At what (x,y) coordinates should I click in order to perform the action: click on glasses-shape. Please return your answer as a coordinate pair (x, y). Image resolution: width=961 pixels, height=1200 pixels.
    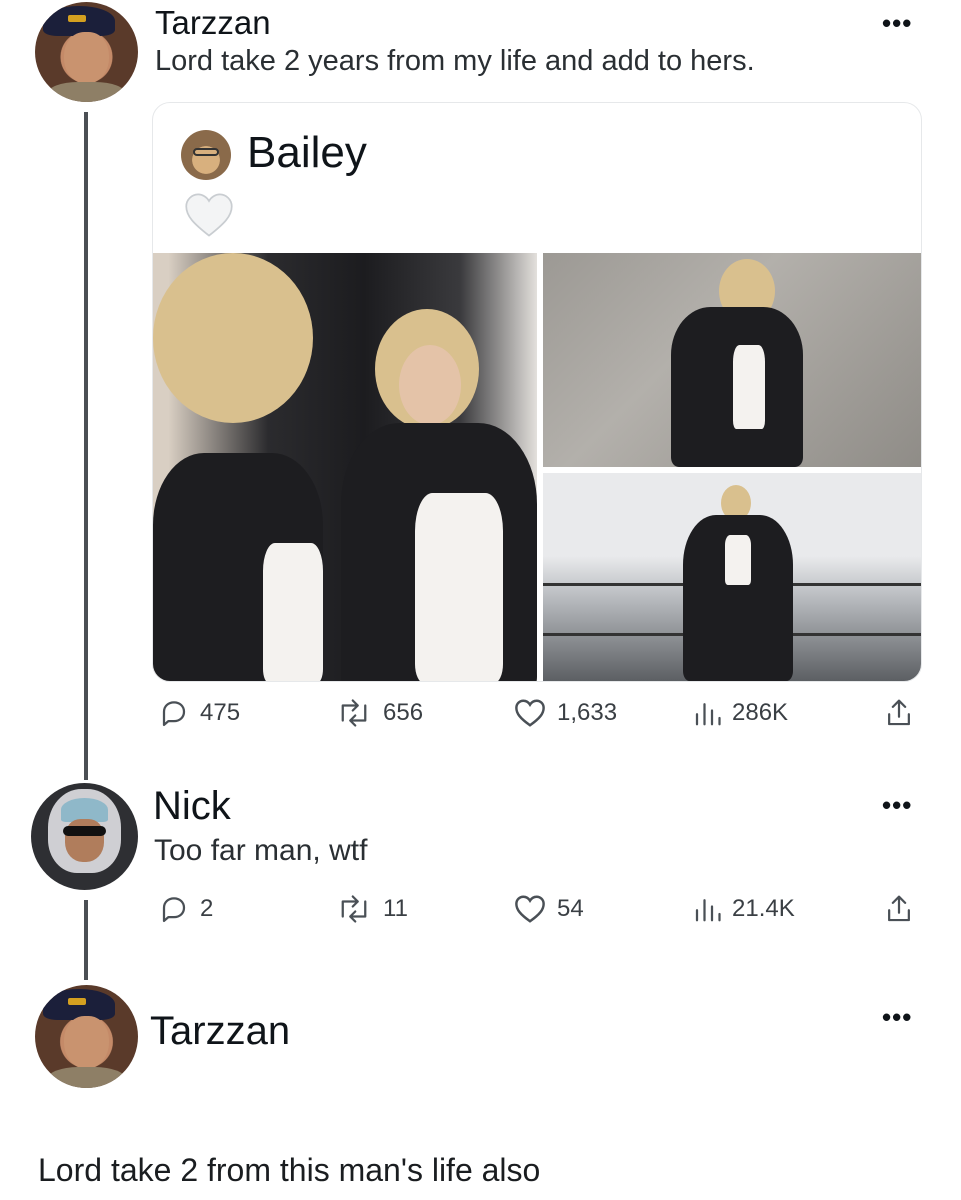
    Looking at the image, I should click on (84, 831).